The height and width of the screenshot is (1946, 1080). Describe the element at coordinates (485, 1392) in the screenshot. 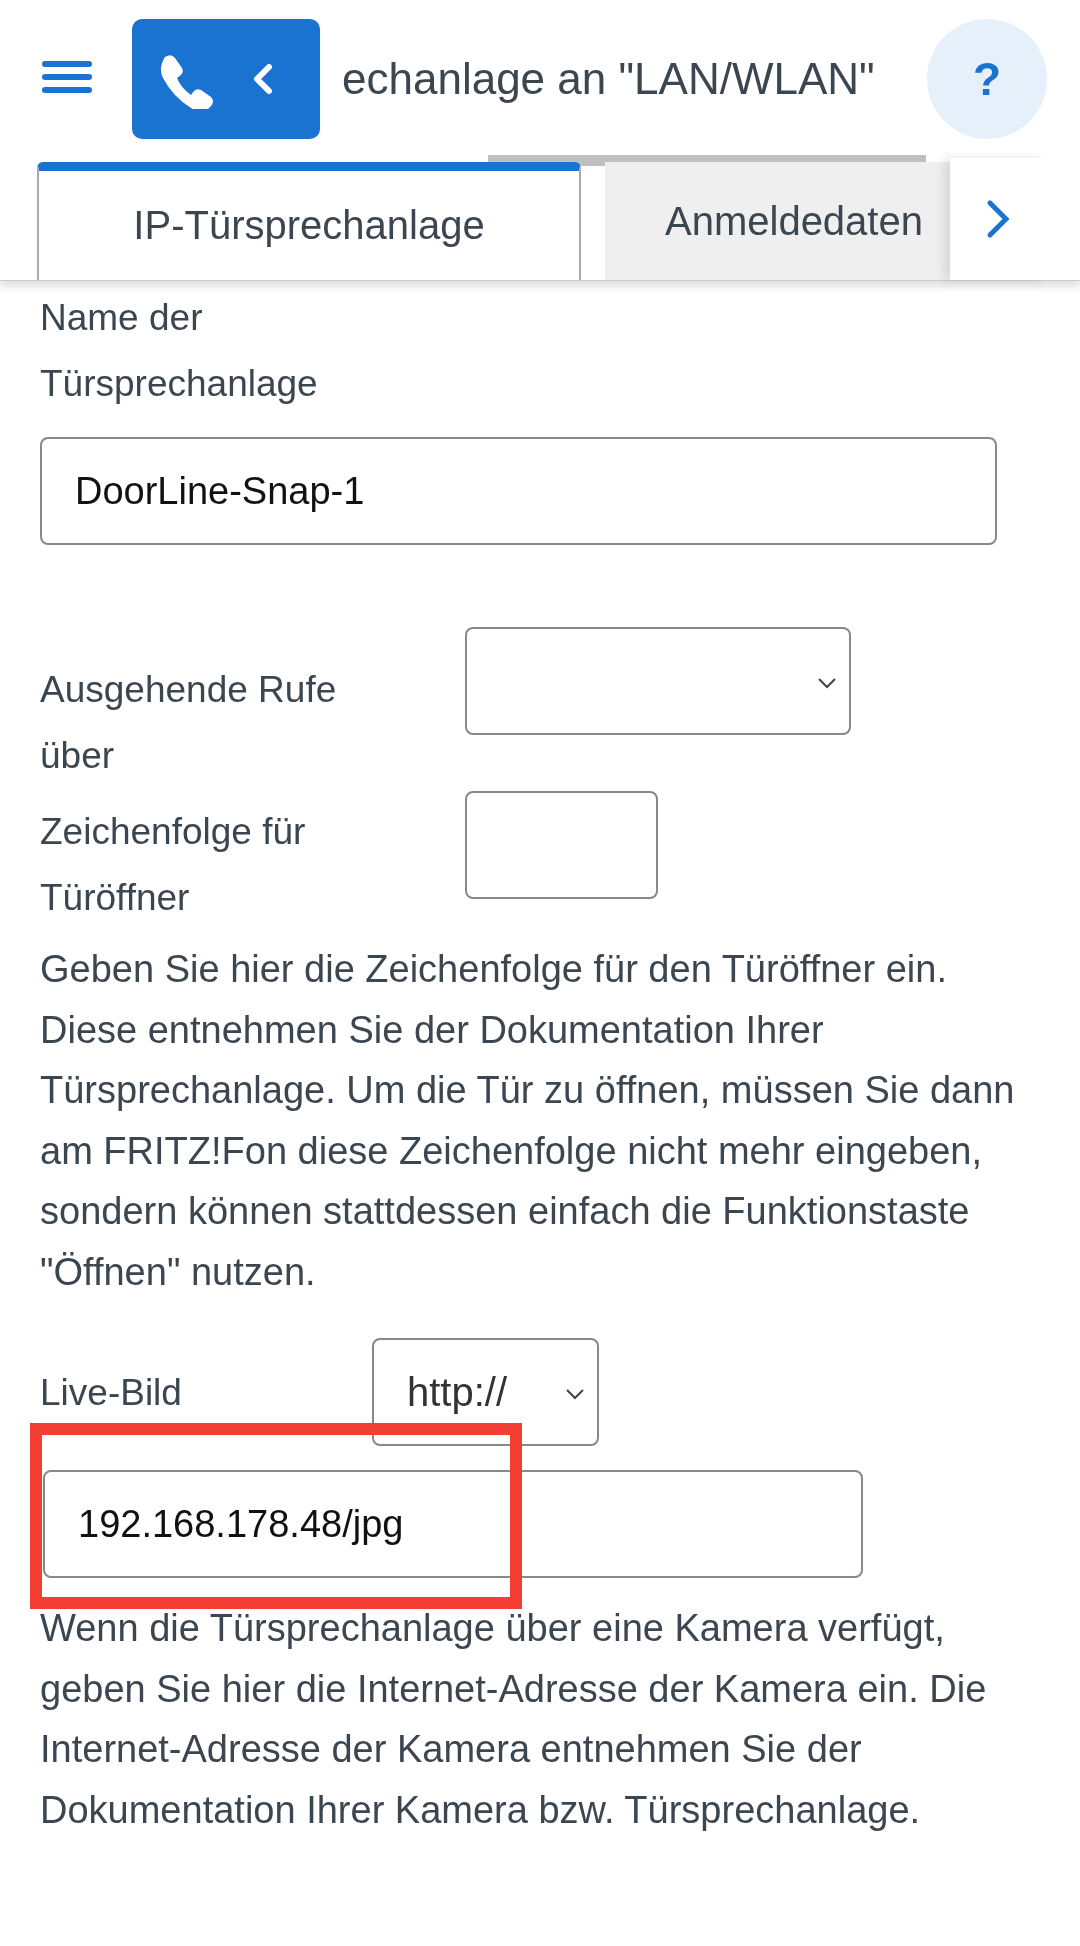

I see `protocol-dropdown: http://` at that location.